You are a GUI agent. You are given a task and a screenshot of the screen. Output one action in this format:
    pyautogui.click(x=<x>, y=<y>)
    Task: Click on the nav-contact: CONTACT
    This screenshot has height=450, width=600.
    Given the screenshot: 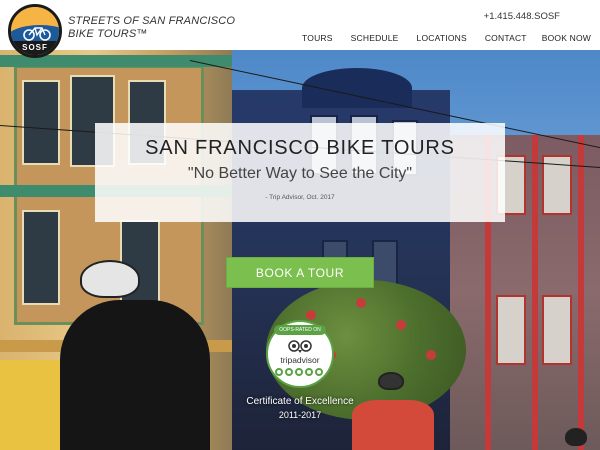 What is the action you would take?
    pyautogui.click(x=506, y=38)
    